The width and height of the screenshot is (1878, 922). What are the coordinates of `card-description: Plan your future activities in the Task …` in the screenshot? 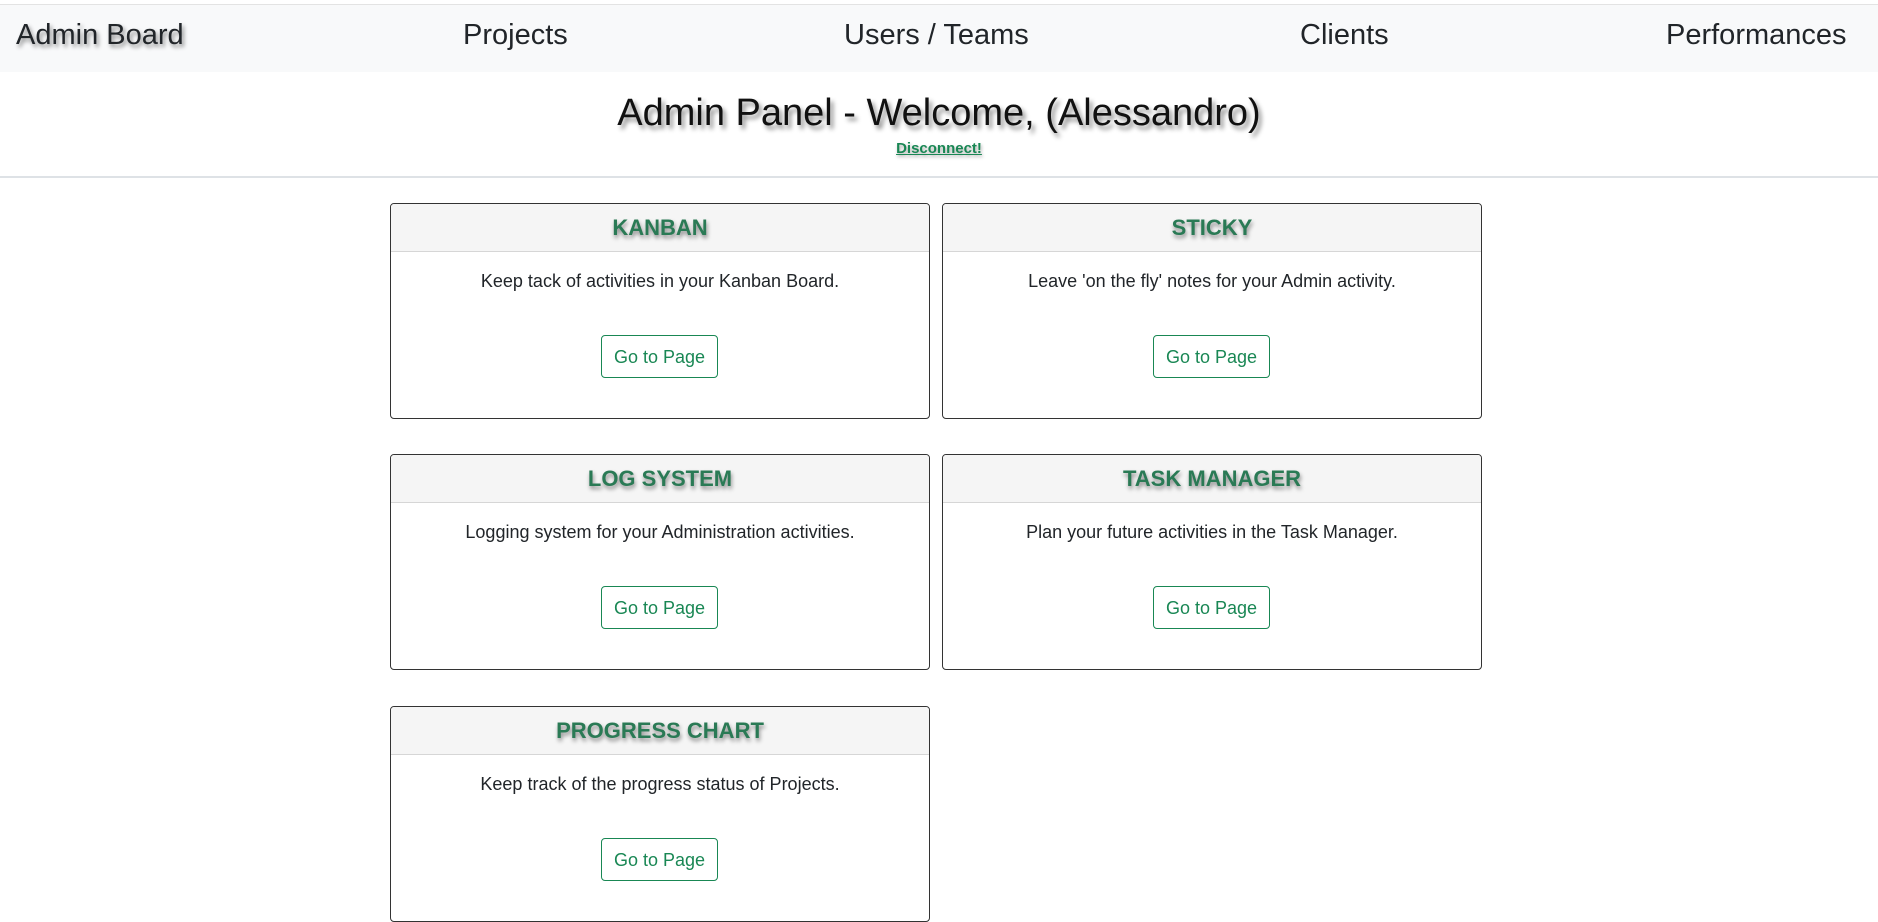 It's located at (1212, 532).